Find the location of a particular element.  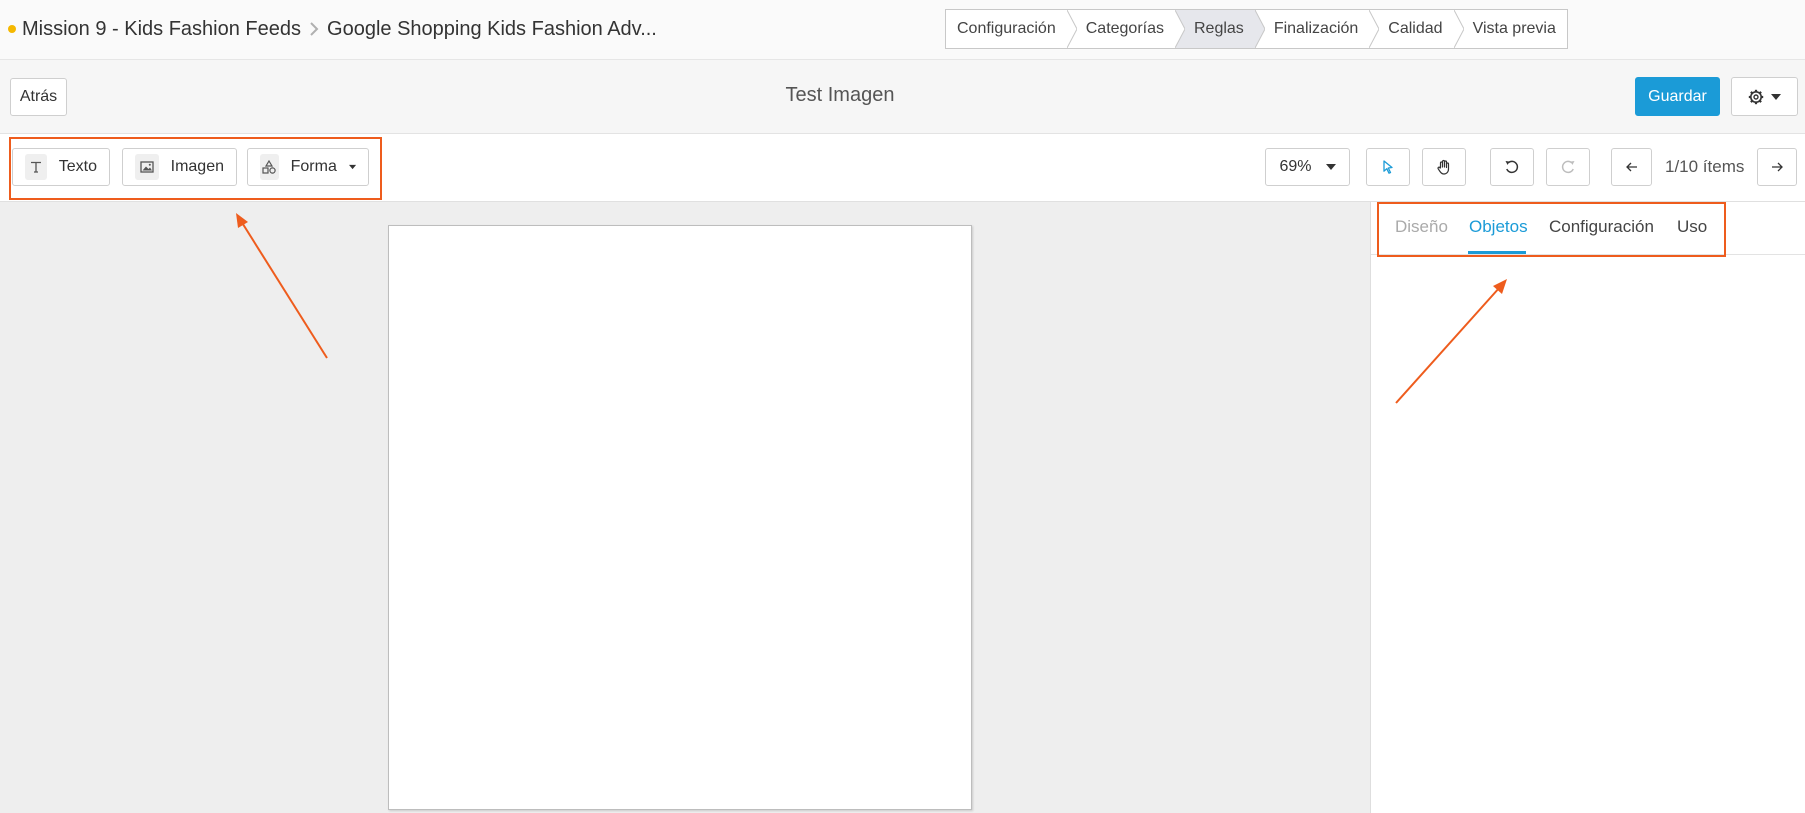

arrow-left-icon is located at coordinates (1631, 167).